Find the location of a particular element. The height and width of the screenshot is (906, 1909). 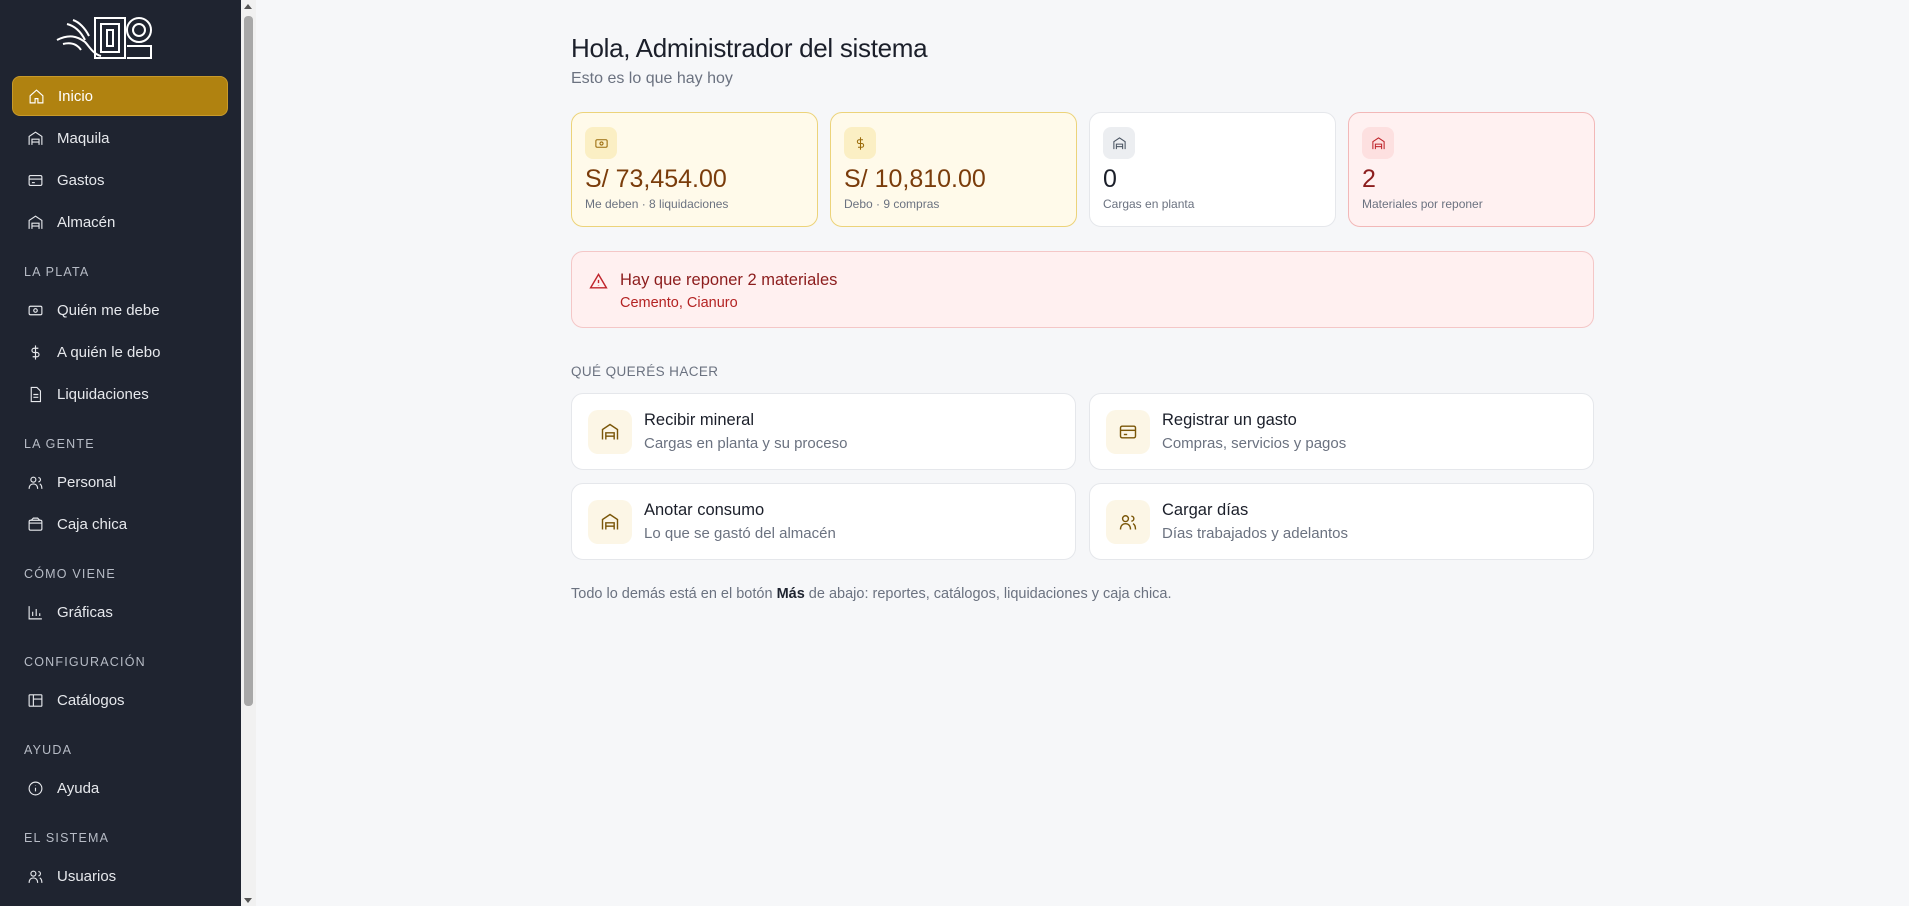

nav-item-label: Almacén is located at coordinates (86, 222).